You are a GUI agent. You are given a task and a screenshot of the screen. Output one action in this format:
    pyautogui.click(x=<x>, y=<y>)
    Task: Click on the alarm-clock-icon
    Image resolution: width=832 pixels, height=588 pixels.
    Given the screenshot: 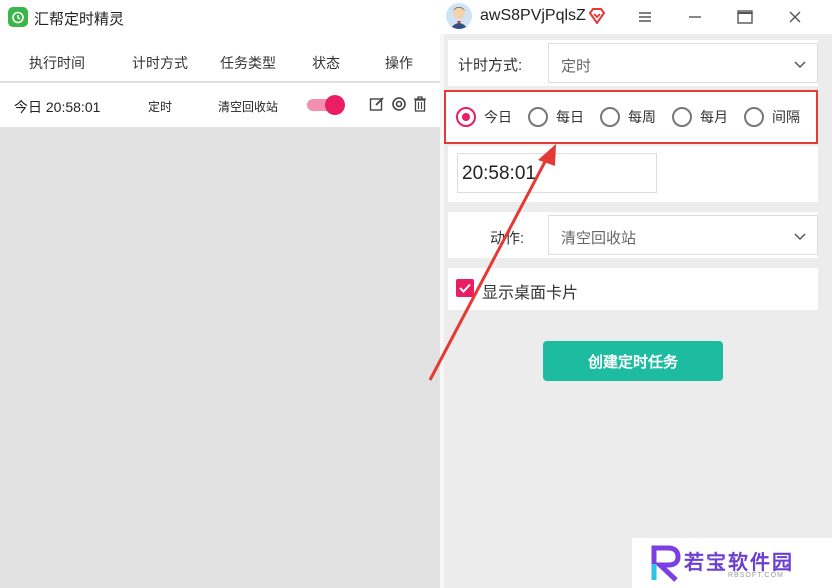 What is the action you would take?
    pyautogui.click(x=18, y=17)
    